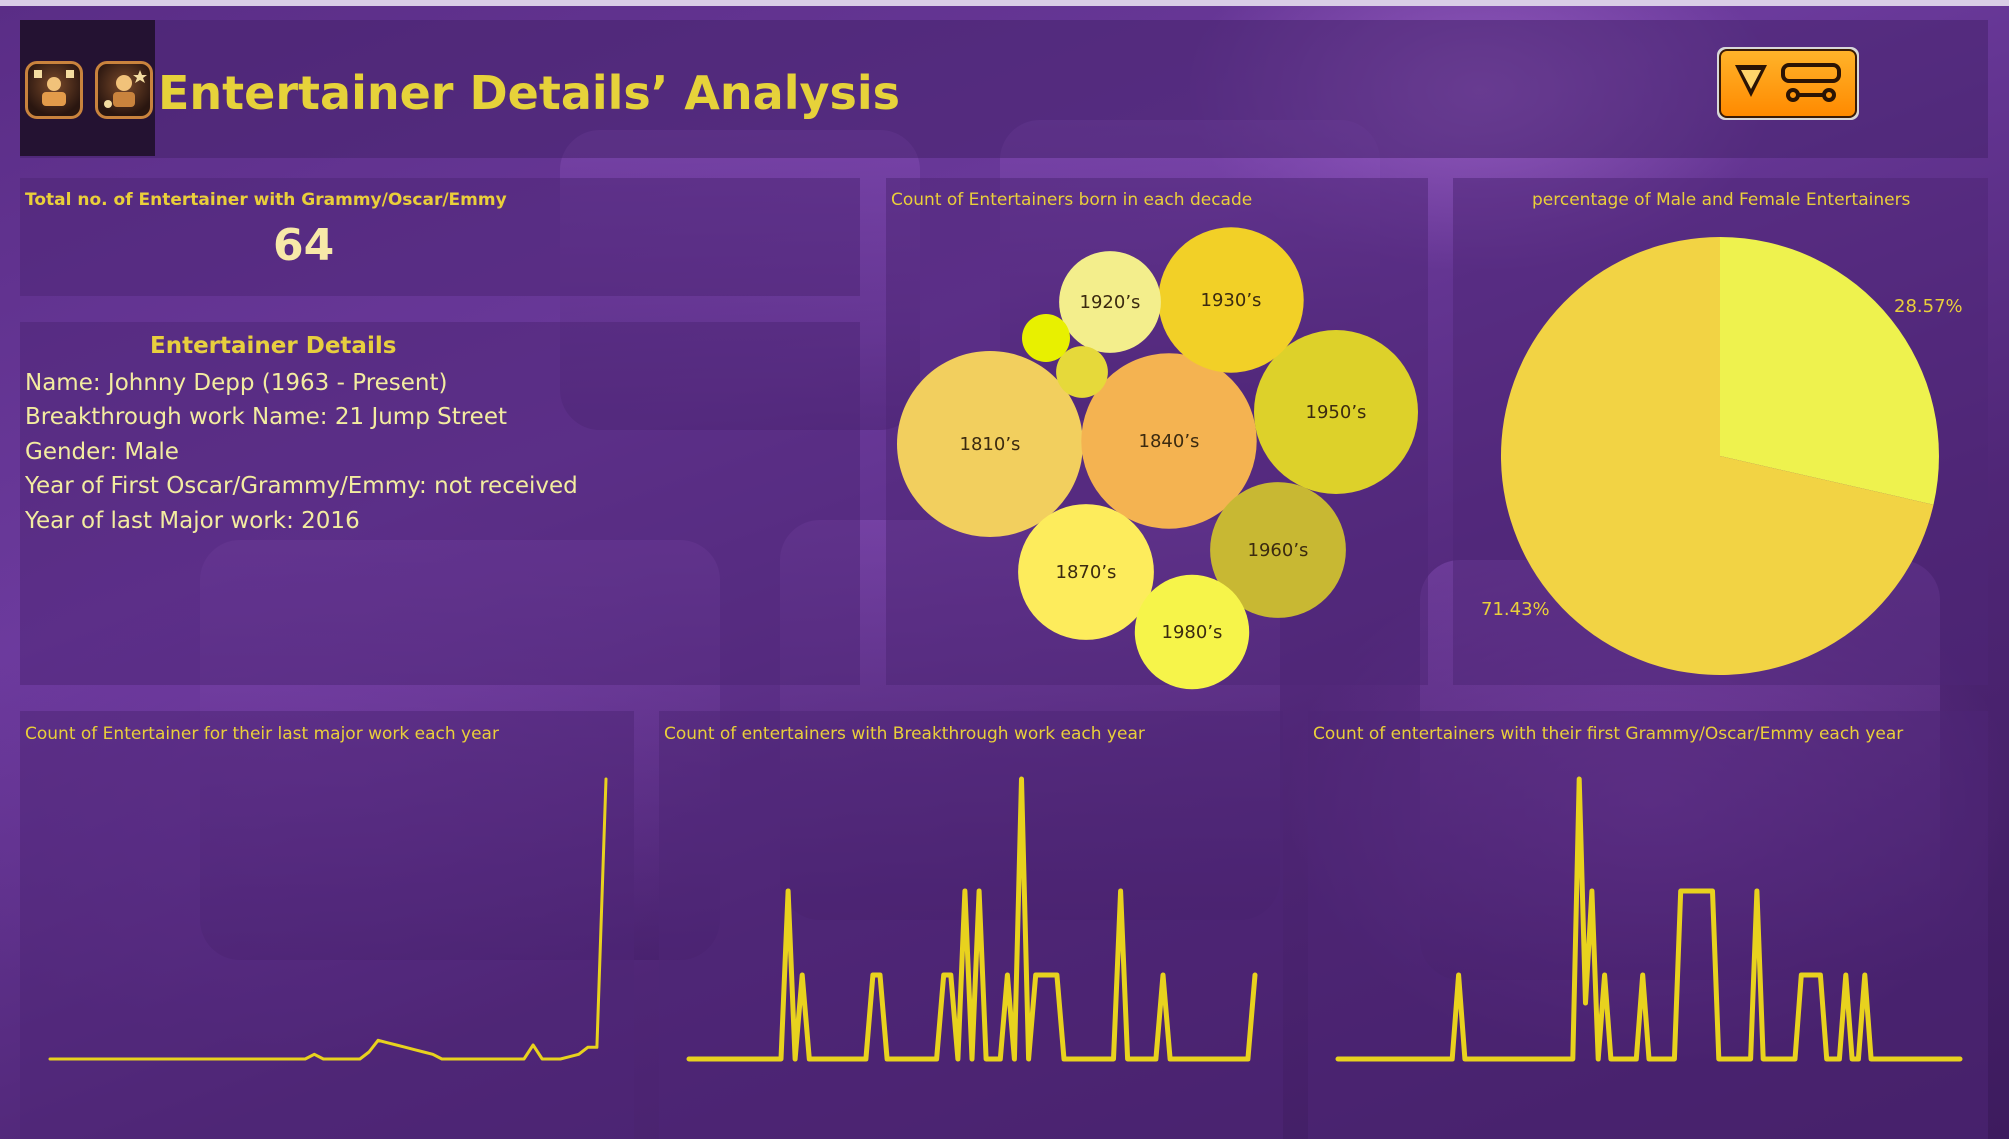 The height and width of the screenshot is (1139, 2009). Describe the element at coordinates (1928, 306) in the screenshot. I see `pie-label-female: 28.57%` at that location.